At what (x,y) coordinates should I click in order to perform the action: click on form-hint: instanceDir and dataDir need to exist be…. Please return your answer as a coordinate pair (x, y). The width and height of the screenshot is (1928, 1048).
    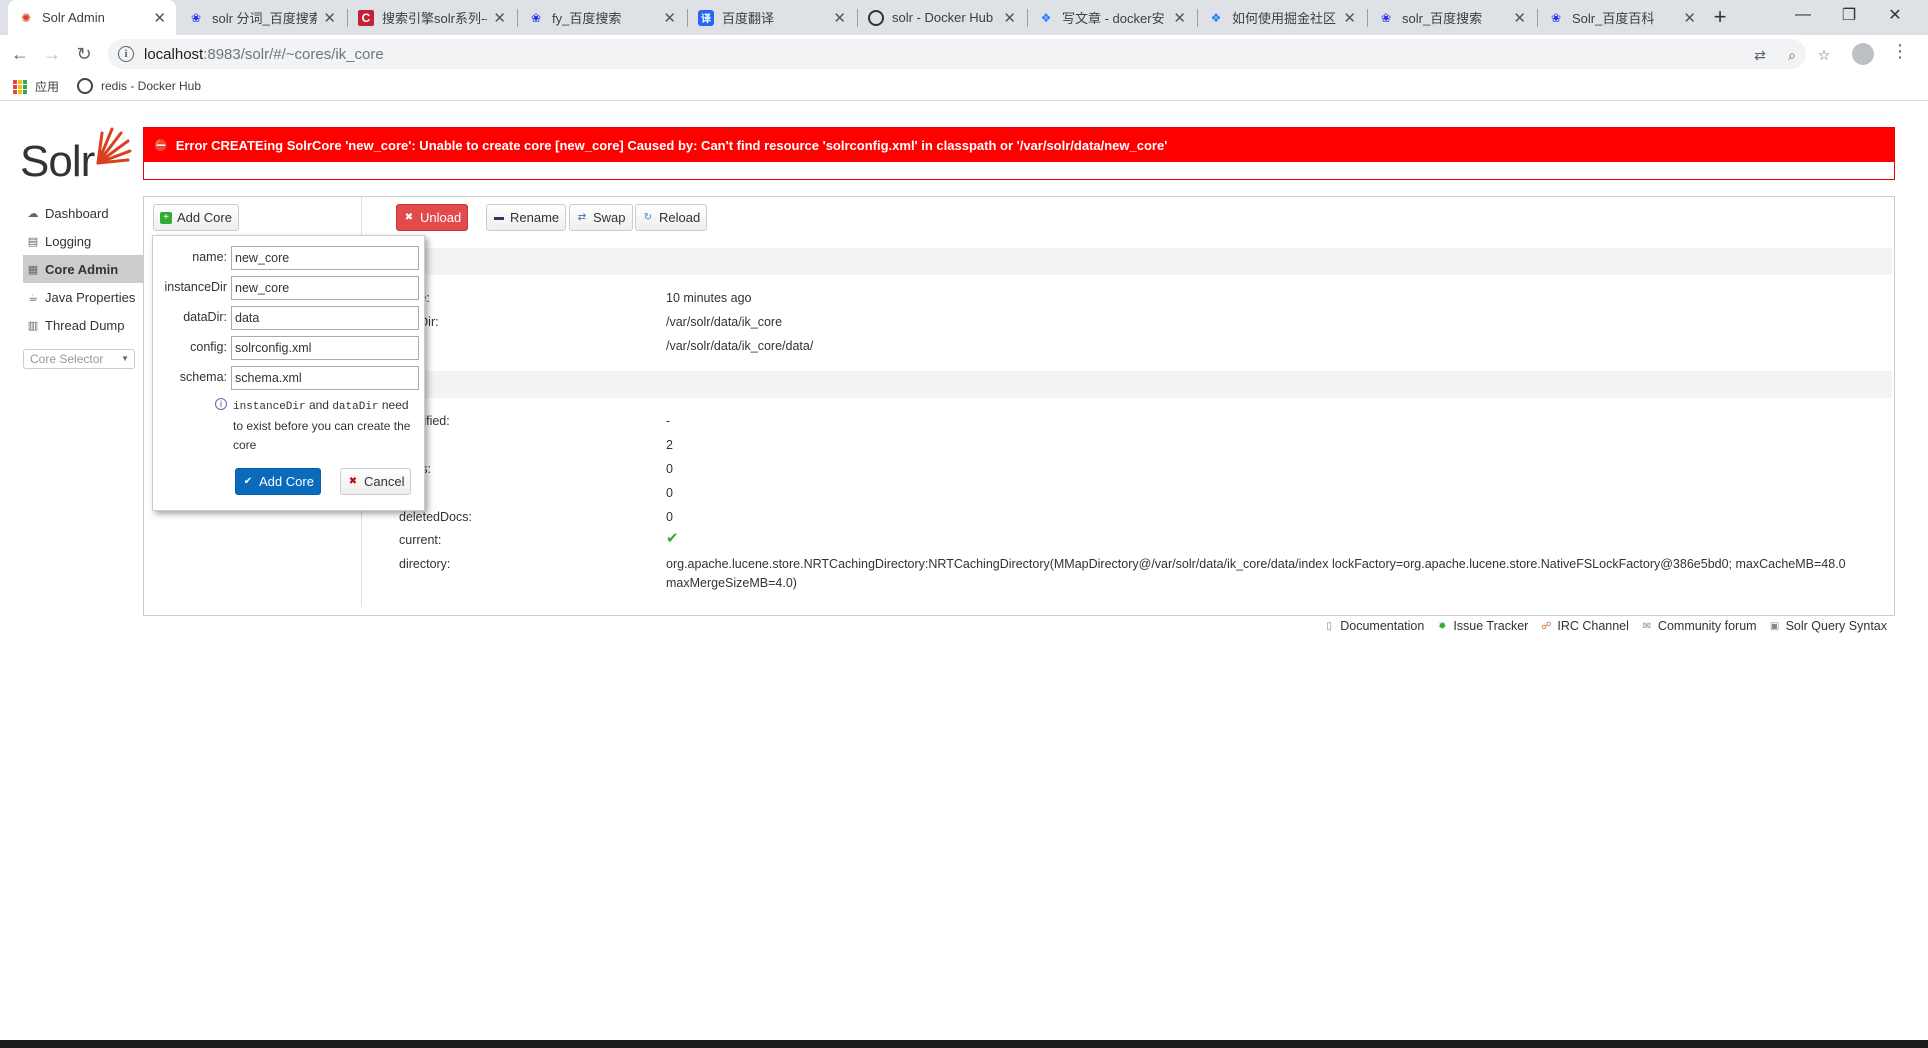
    Looking at the image, I should click on (322, 425).